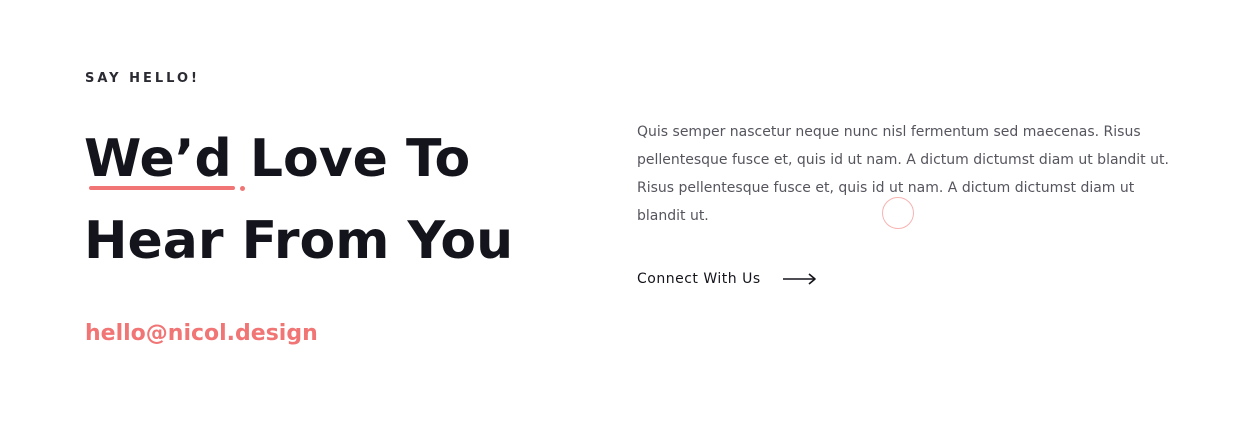 The height and width of the screenshot is (425, 1238). What do you see at coordinates (299, 241) in the screenshot?
I see `headline-line-2: Hear From You` at bounding box center [299, 241].